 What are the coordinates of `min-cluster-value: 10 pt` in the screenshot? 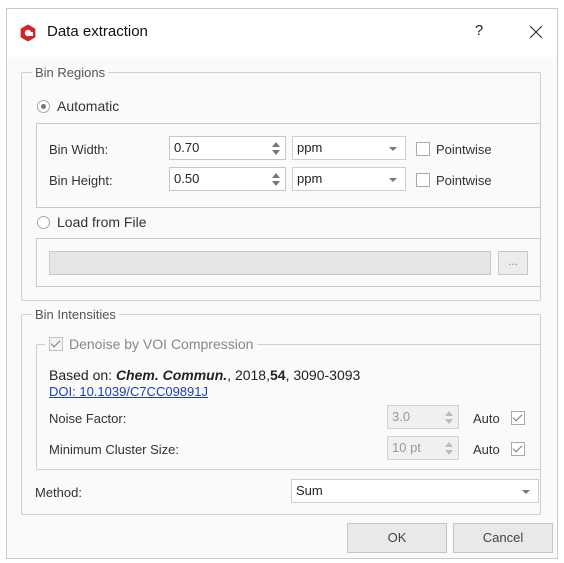 It's located at (406, 447).